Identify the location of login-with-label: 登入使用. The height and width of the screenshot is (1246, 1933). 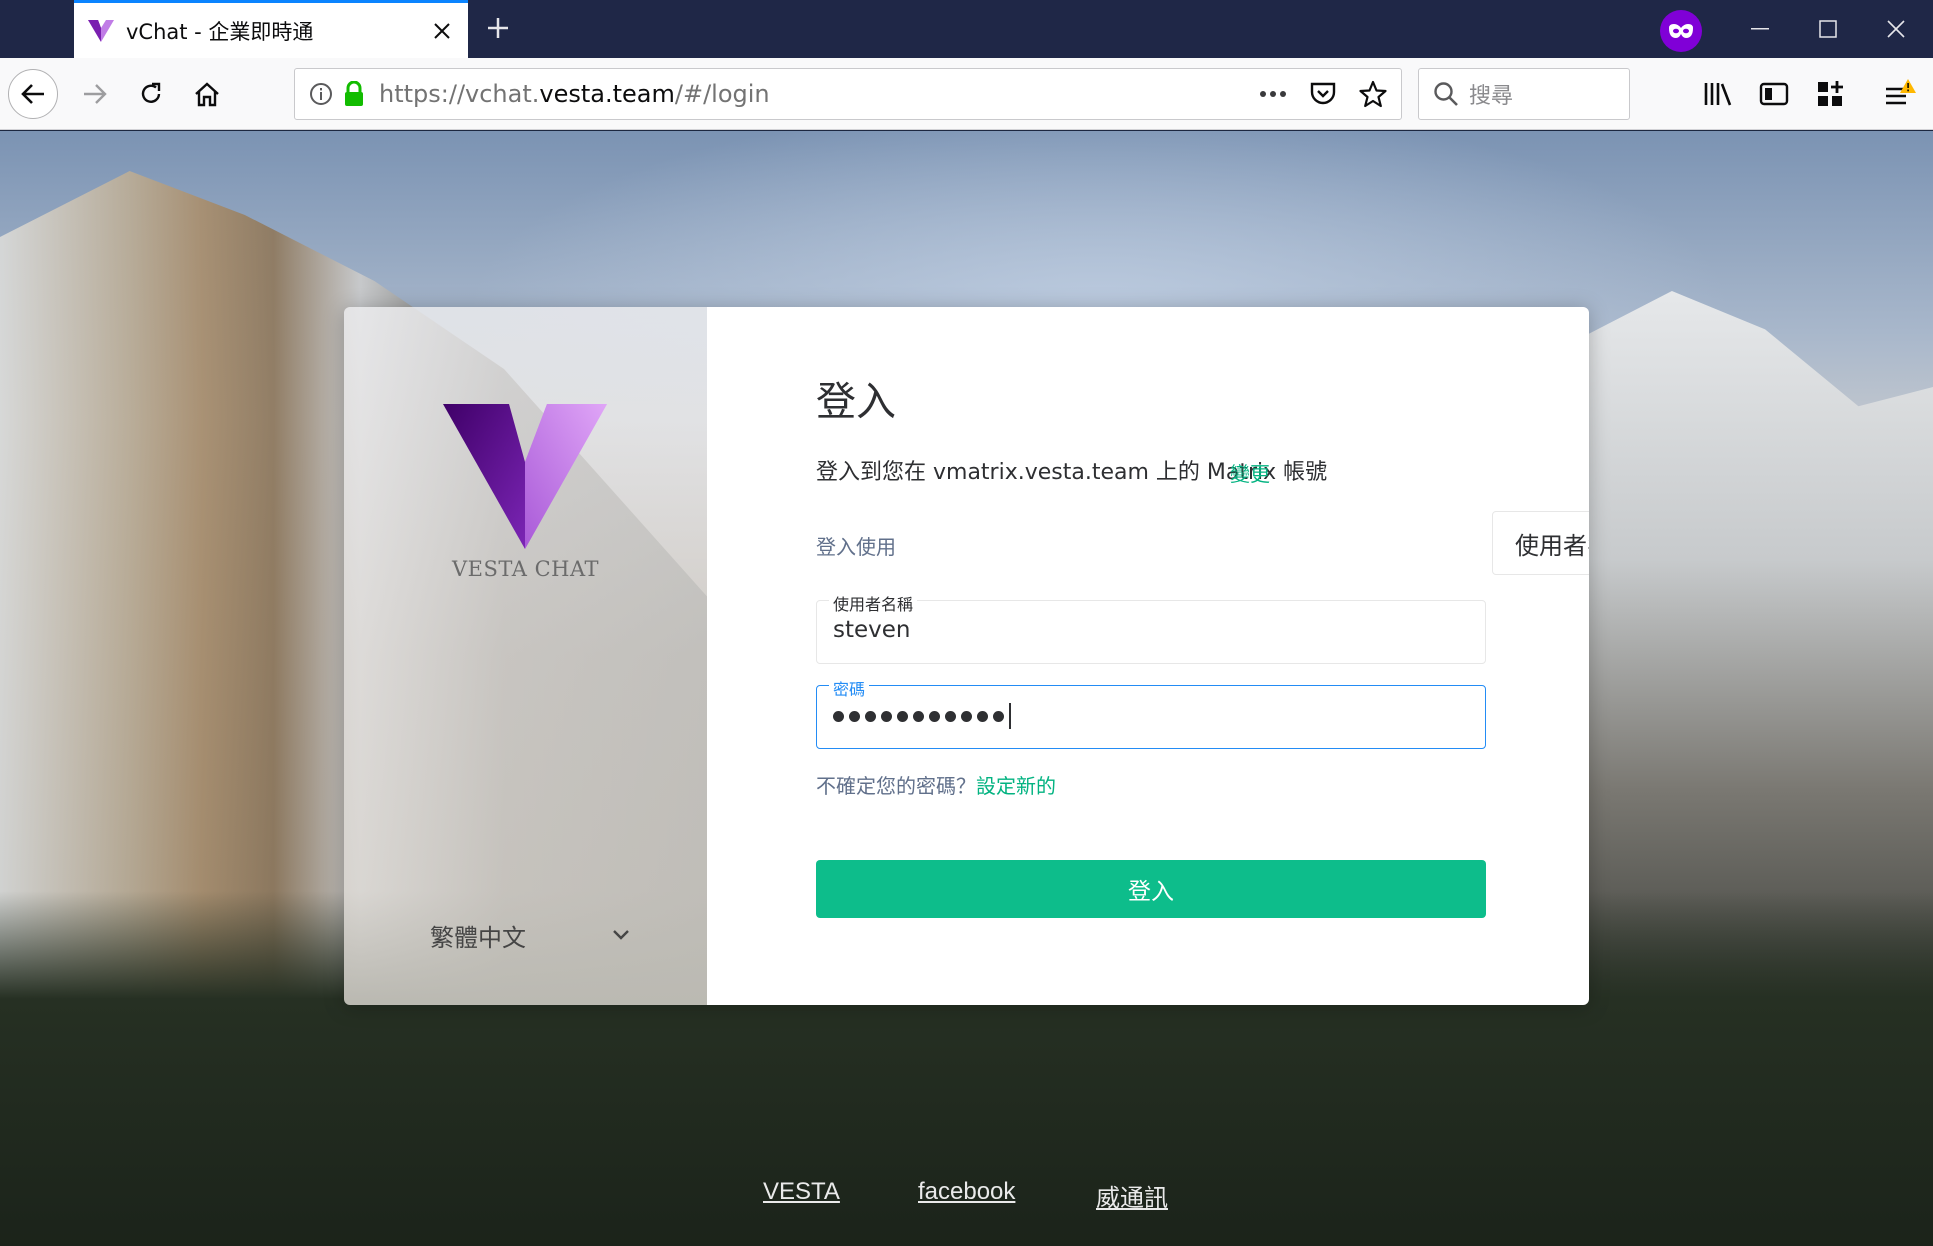
(856, 547).